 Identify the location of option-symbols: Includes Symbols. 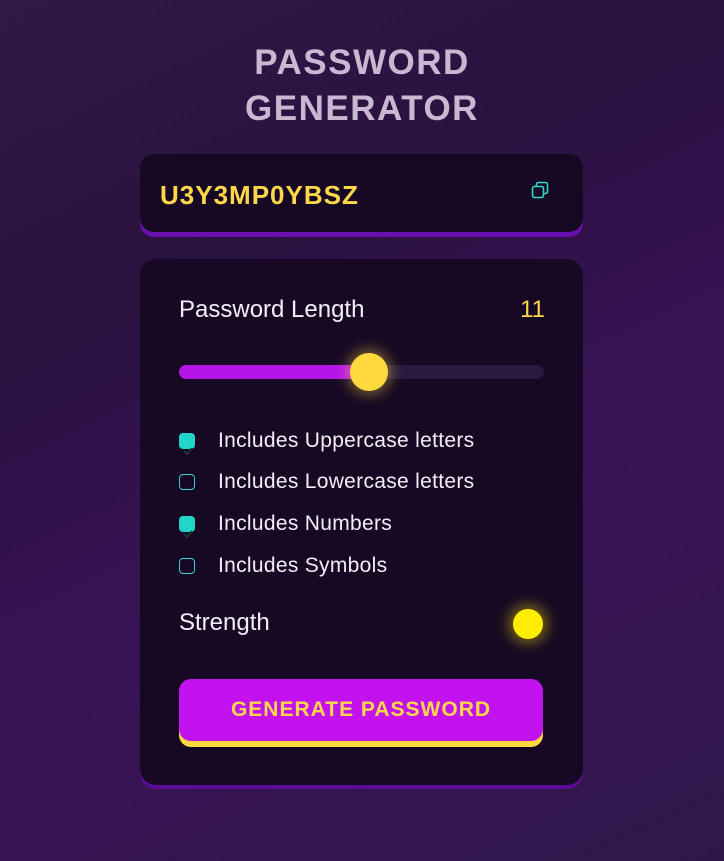
(359, 567).